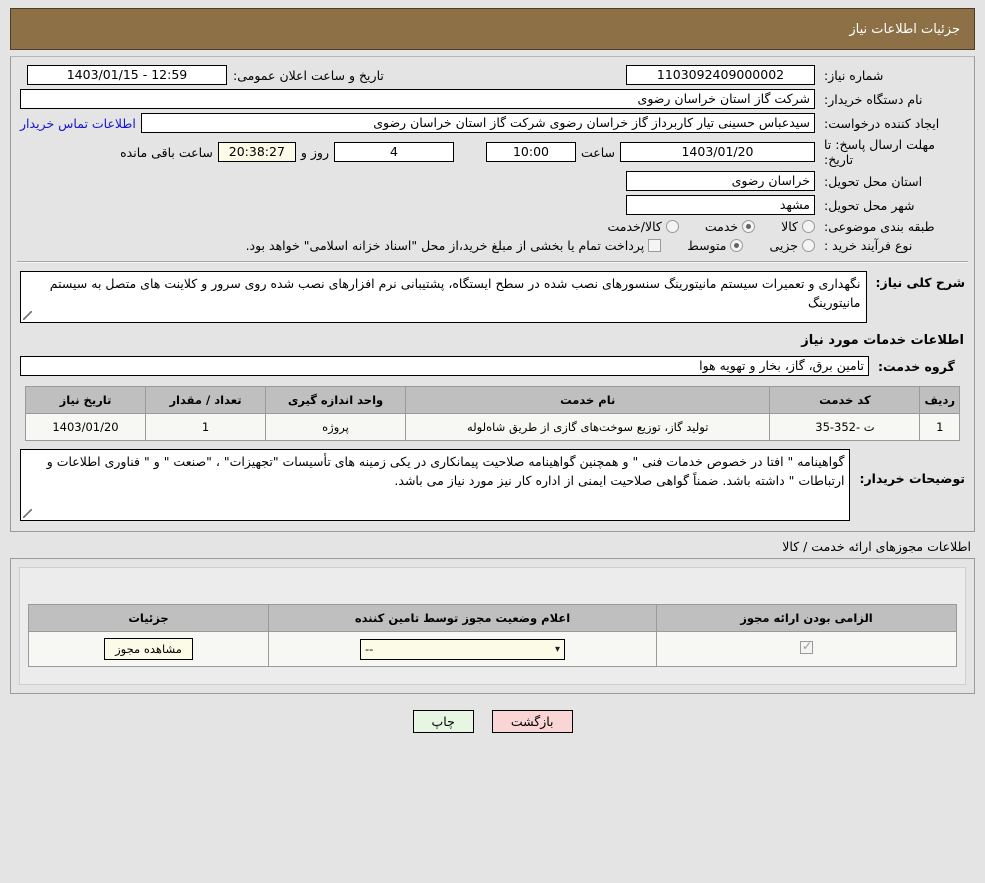 The height and width of the screenshot is (883, 985). I want to click on chevron-down-icon: ▾, so click(557, 649).